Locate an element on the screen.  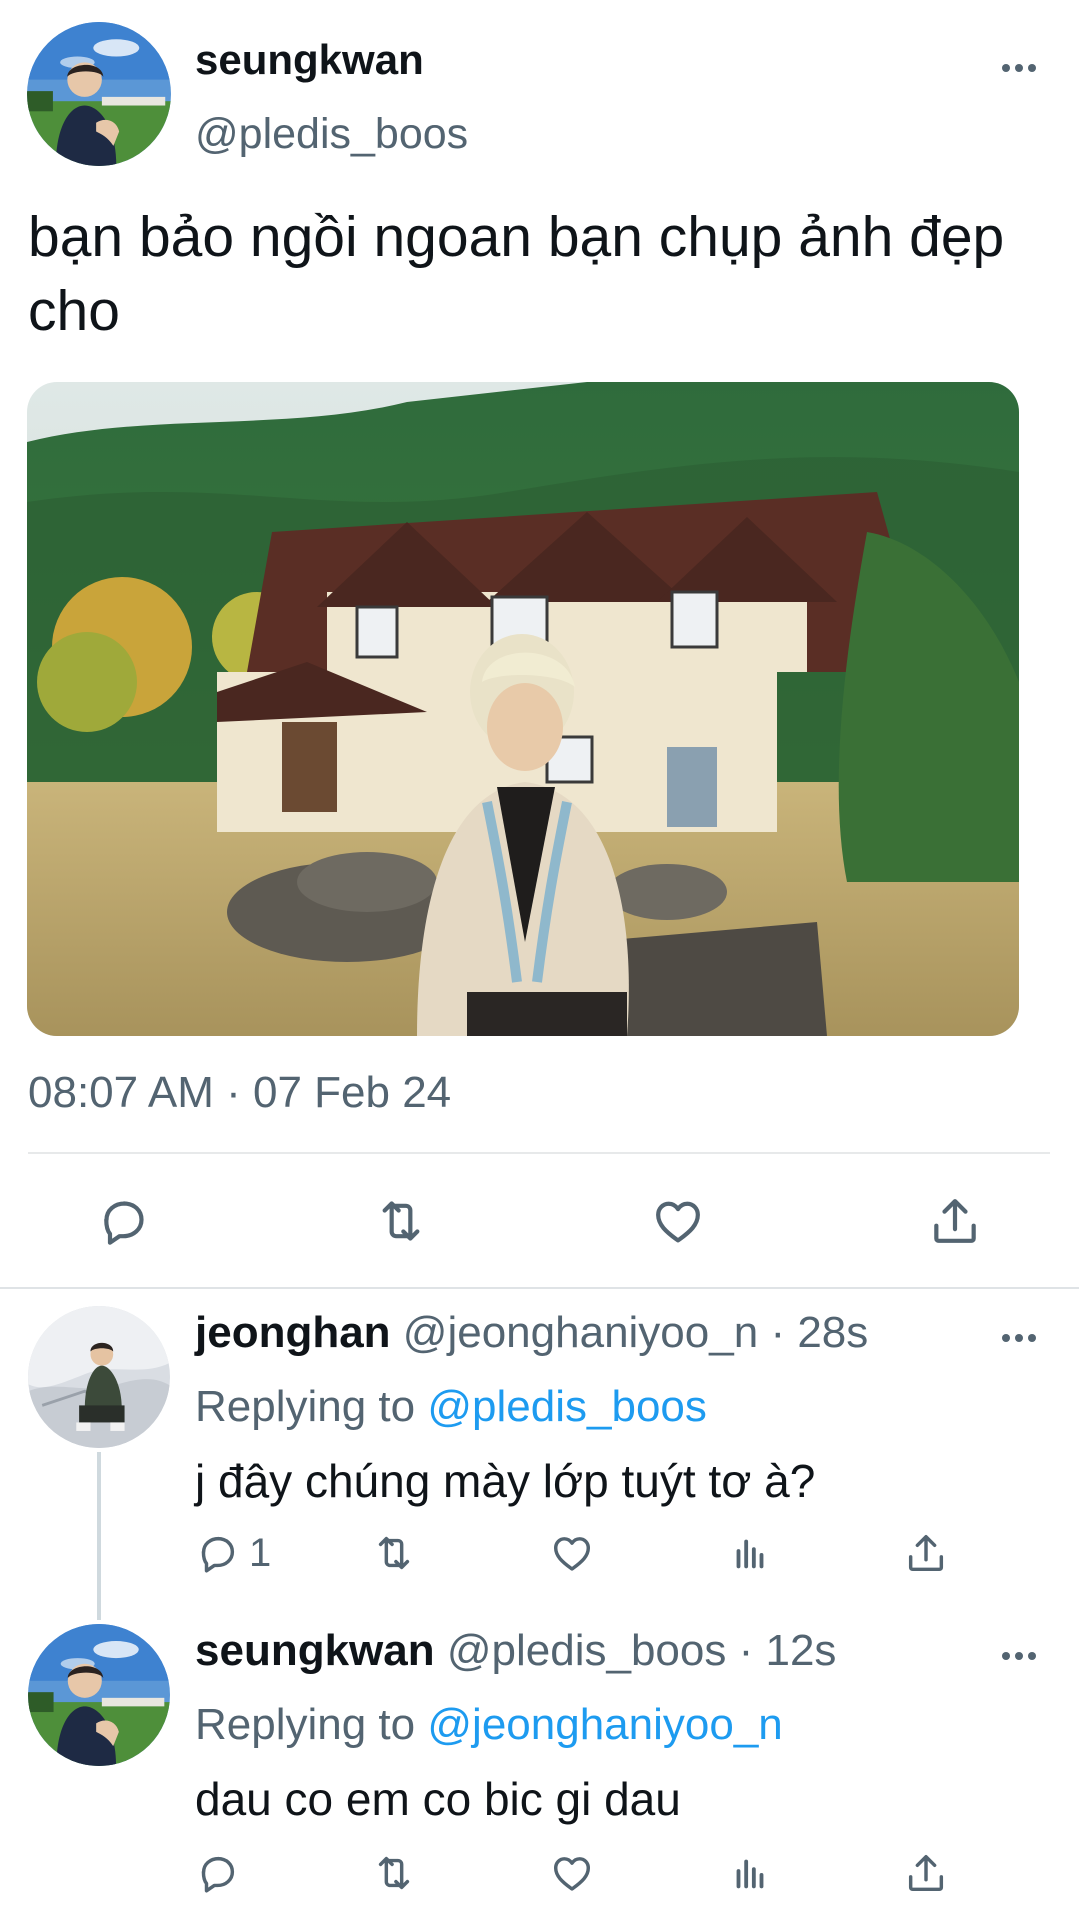
replying-to-link: @pledis_boos is located at coordinates (567, 1406).